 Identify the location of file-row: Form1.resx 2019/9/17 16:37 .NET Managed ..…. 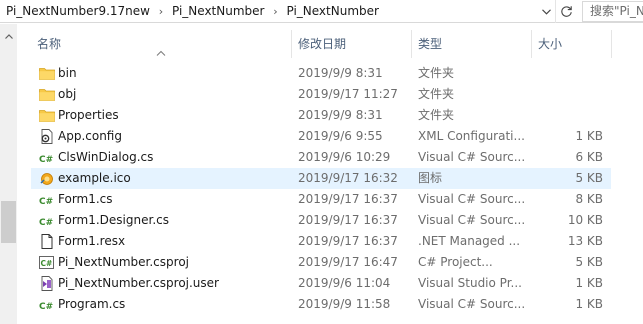
(321, 241).